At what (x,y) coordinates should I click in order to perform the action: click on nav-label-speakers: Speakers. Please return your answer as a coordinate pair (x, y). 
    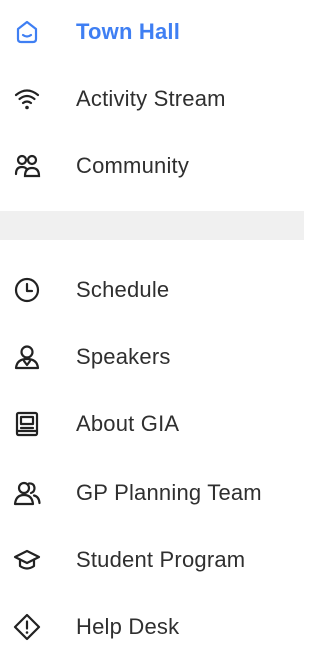
    Looking at the image, I should click on (123, 356).